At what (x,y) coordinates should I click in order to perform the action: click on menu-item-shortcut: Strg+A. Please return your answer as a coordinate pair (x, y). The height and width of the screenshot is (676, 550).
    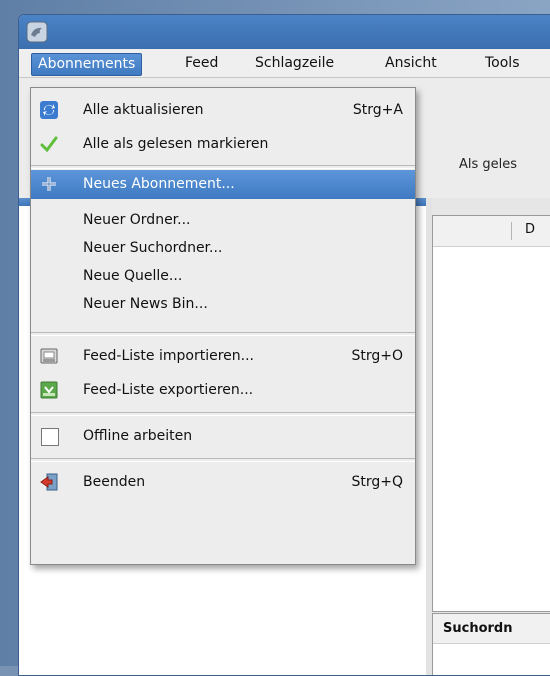
    Looking at the image, I should click on (377, 110).